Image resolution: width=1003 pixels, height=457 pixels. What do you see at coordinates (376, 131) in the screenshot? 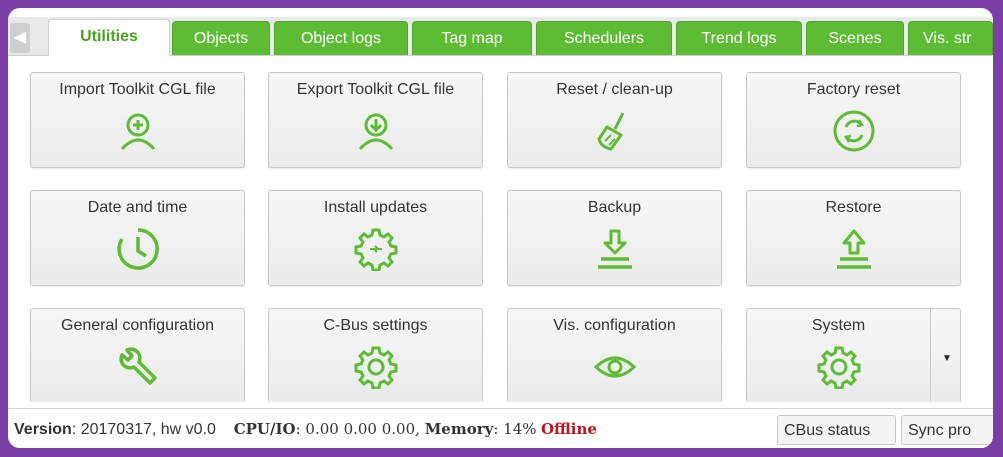
I see `export-user-icon` at bounding box center [376, 131].